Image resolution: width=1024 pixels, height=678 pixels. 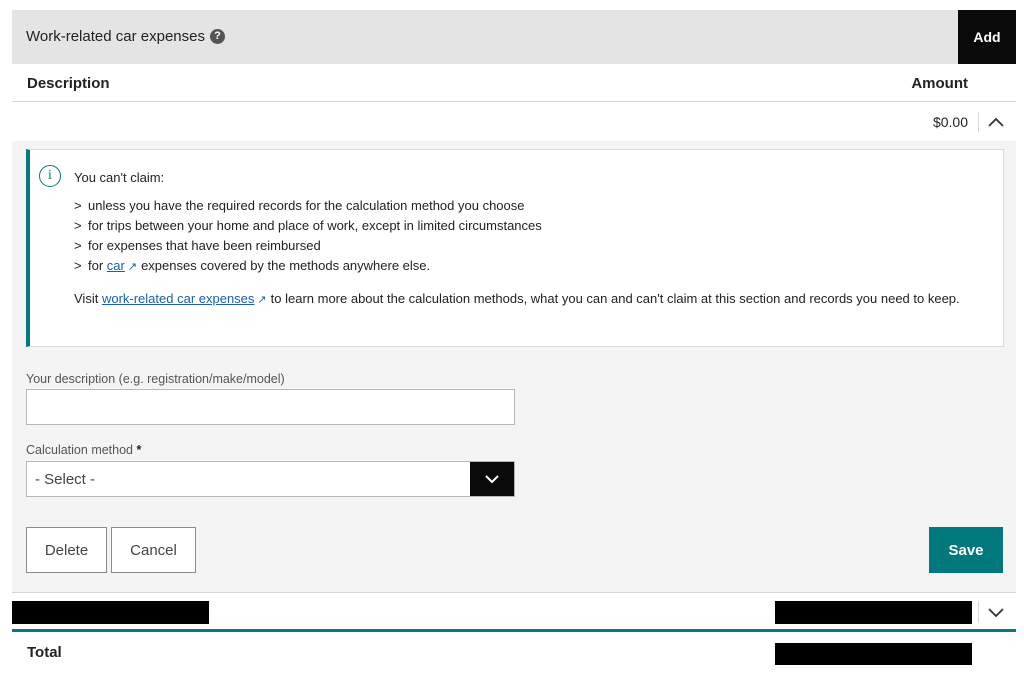 What do you see at coordinates (873, 612) in the screenshot?
I see `redacted-amount` at bounding box center [873, 612].